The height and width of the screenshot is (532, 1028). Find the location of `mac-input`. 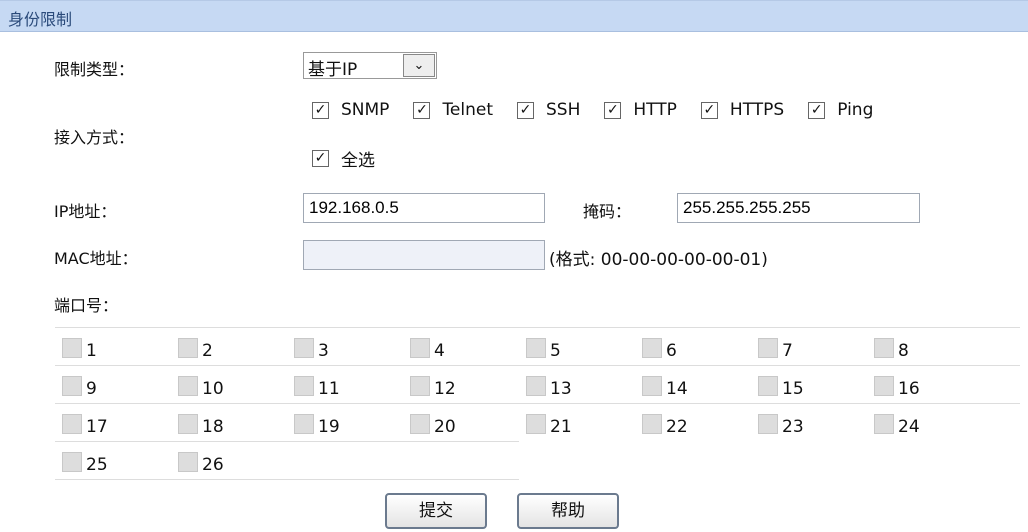

mac-input is located at coordinates (424, 255).